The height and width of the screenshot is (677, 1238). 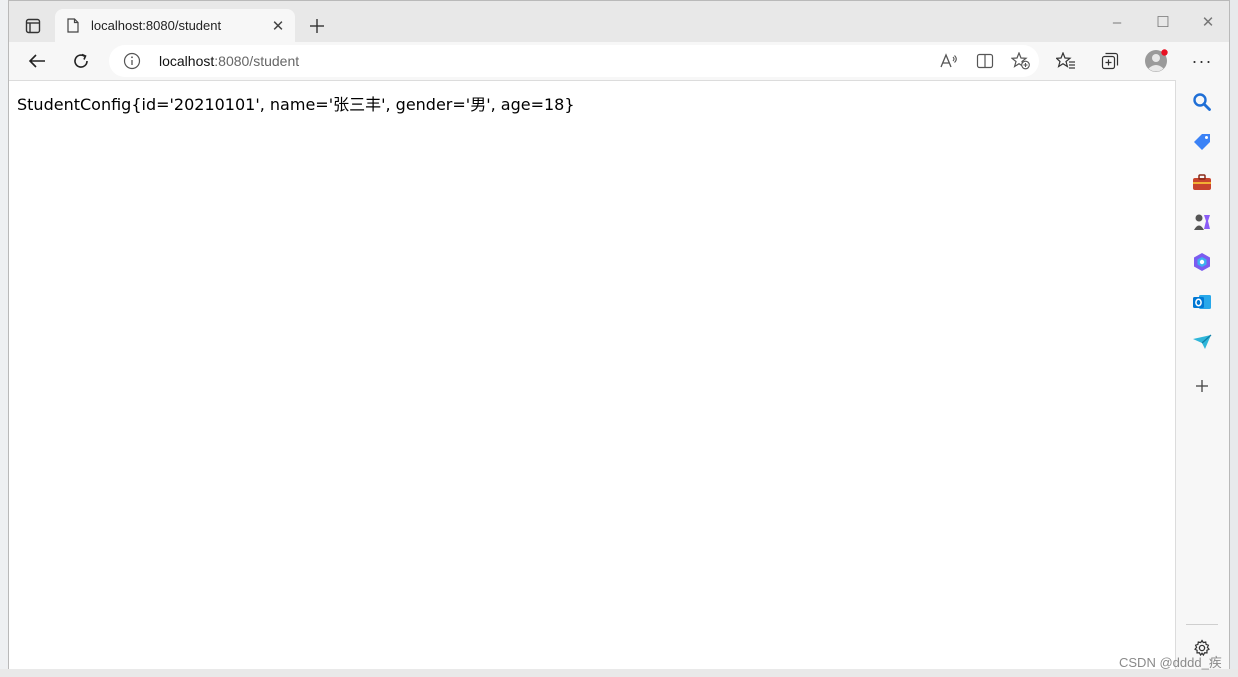 I want to click on background-window-left, so click(x=4, y=338).